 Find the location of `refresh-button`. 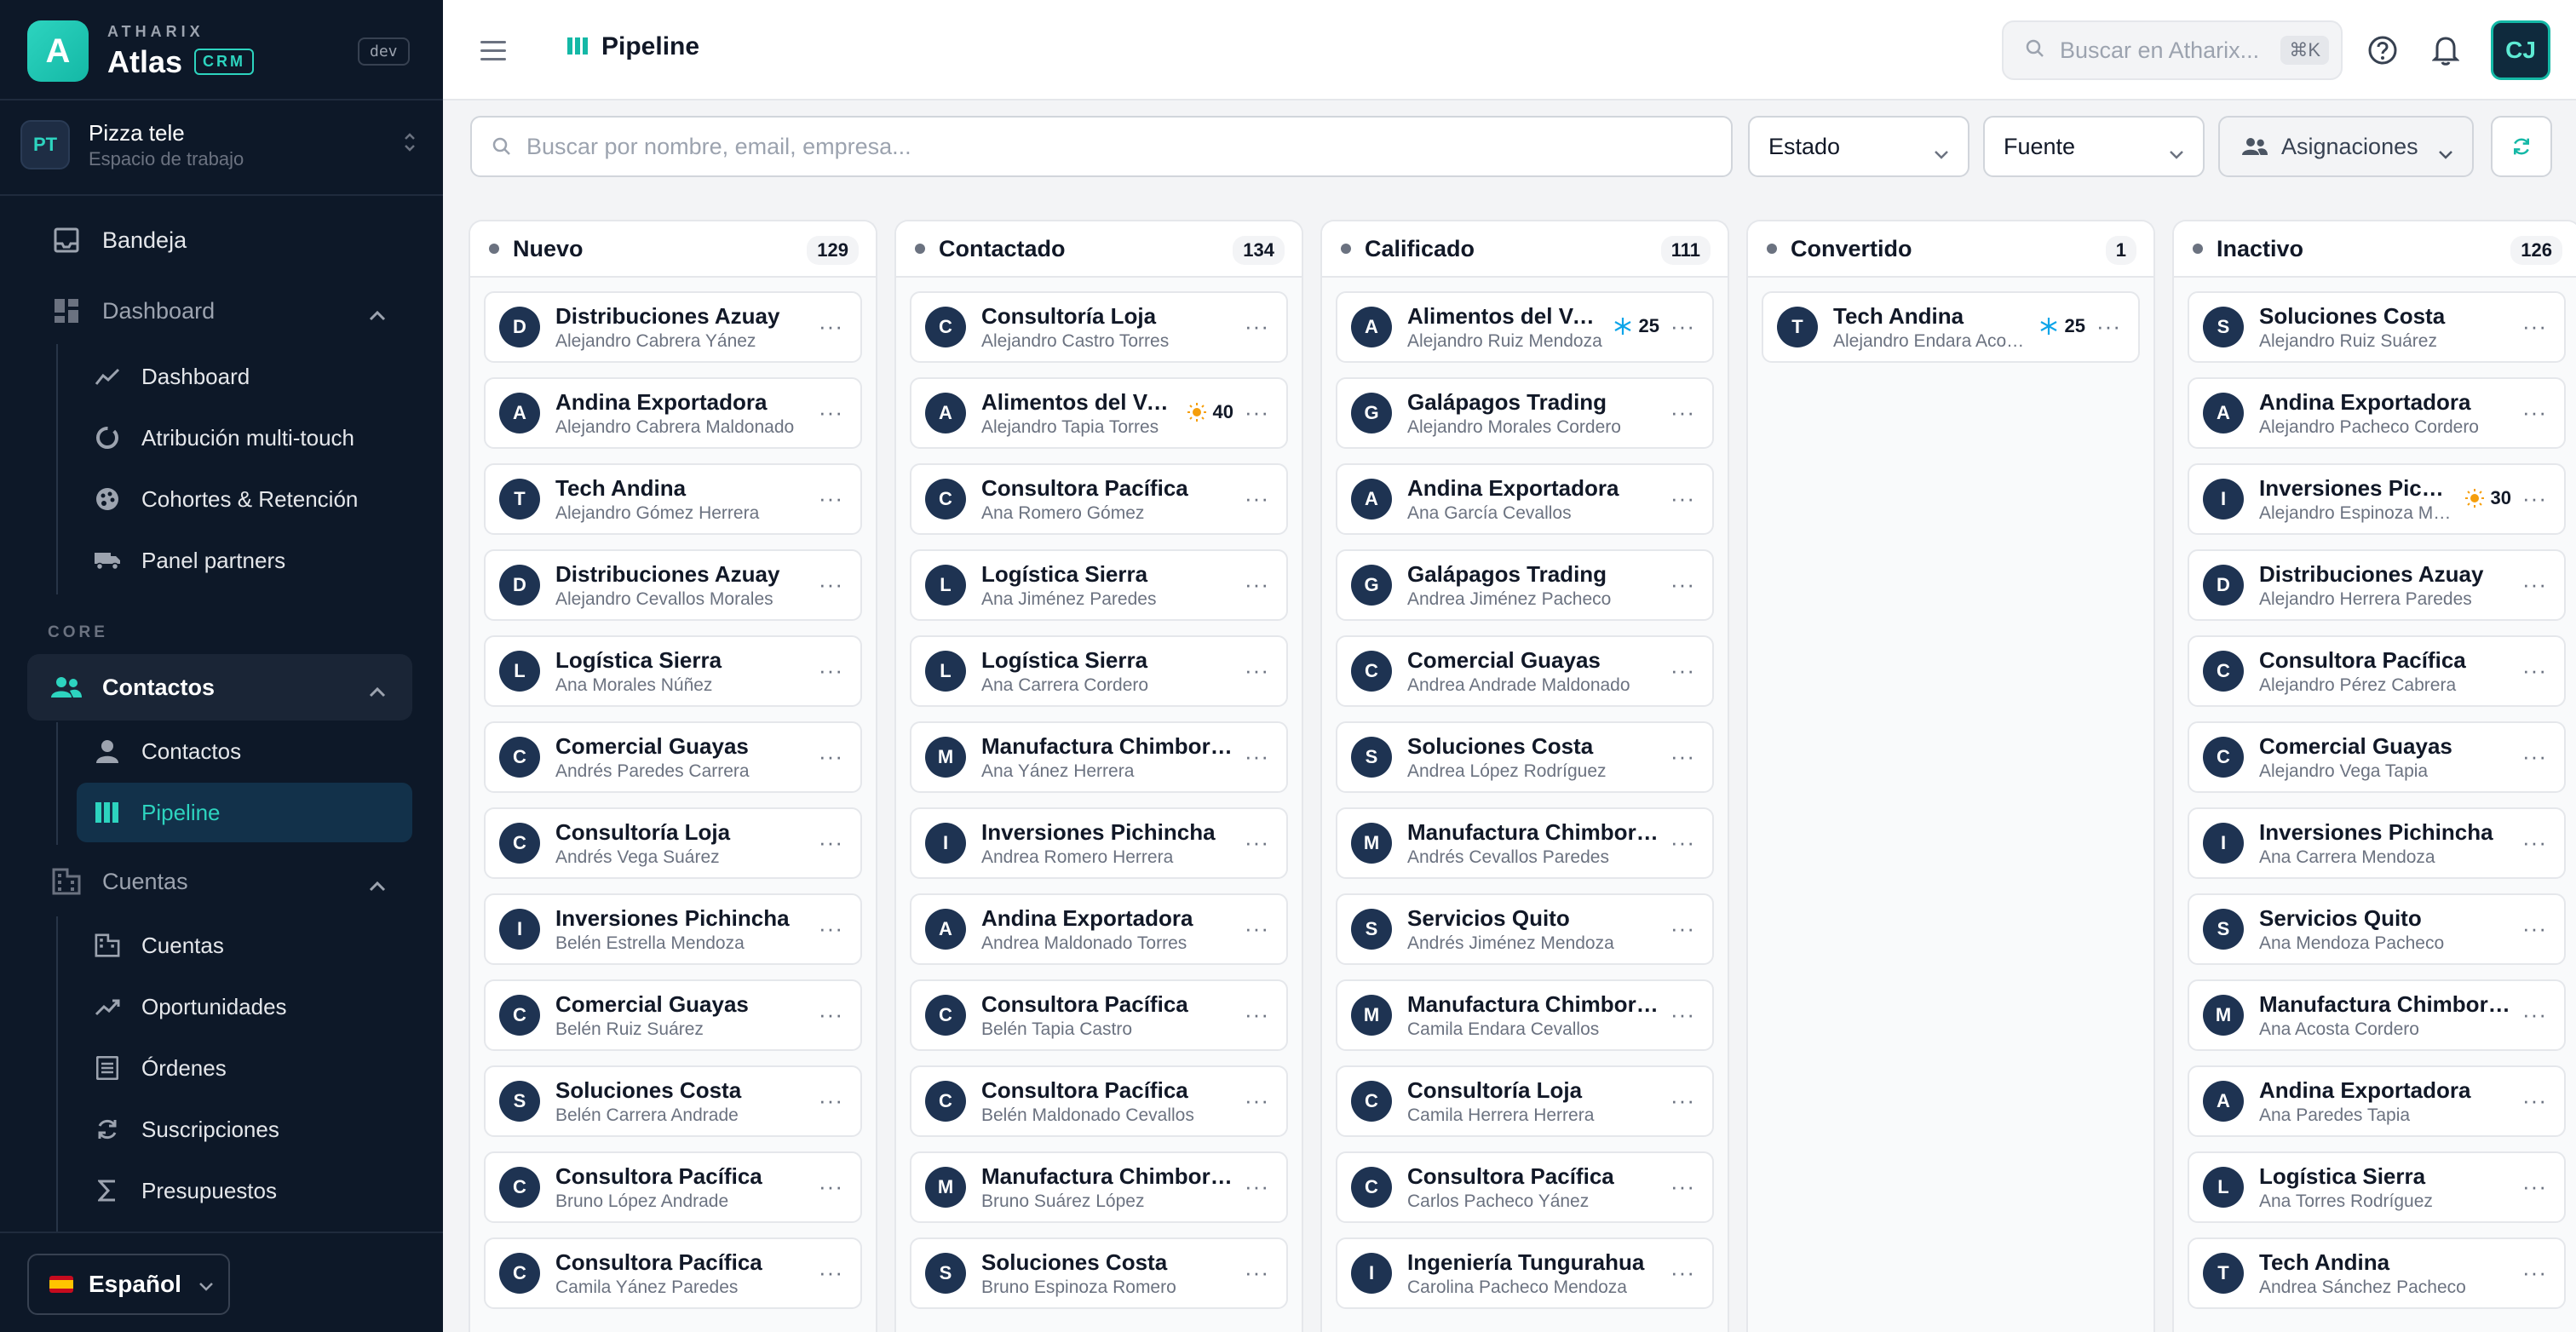

refresh-button is located at coordinates (2521, 146).